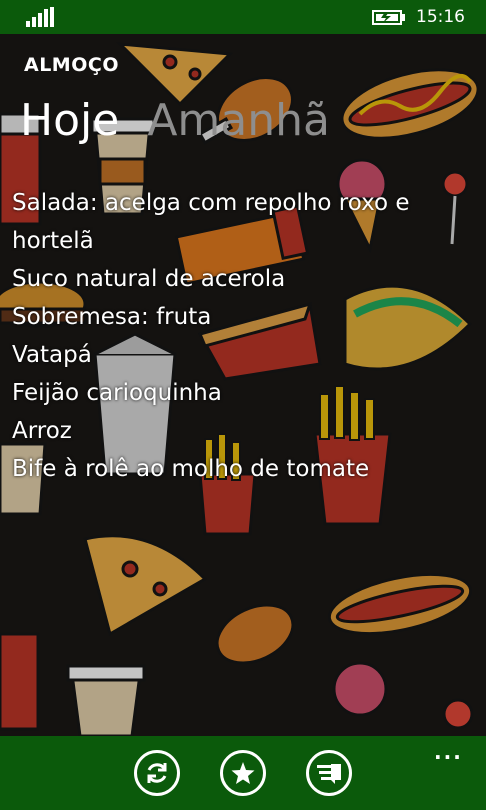  Describe the element at coordinates (238, 120) in the screenshot. I see `tab-amanha: Amanhã` at that location.